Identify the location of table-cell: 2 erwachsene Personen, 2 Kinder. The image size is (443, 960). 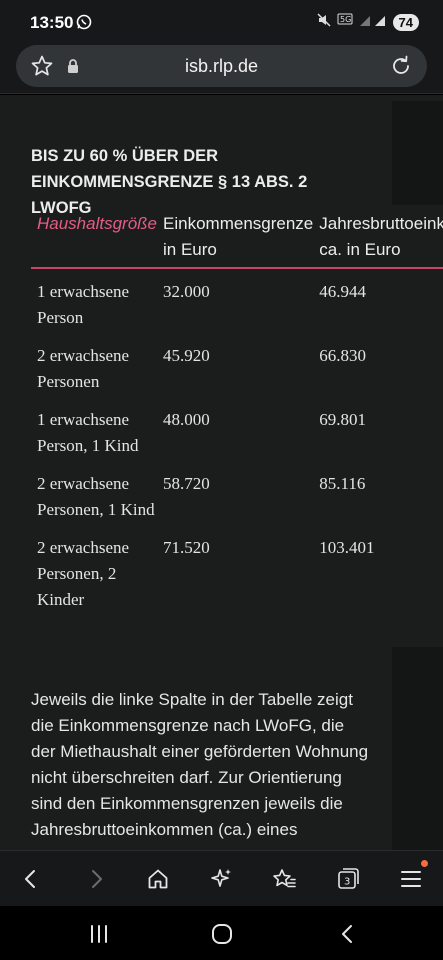
(83, 573).